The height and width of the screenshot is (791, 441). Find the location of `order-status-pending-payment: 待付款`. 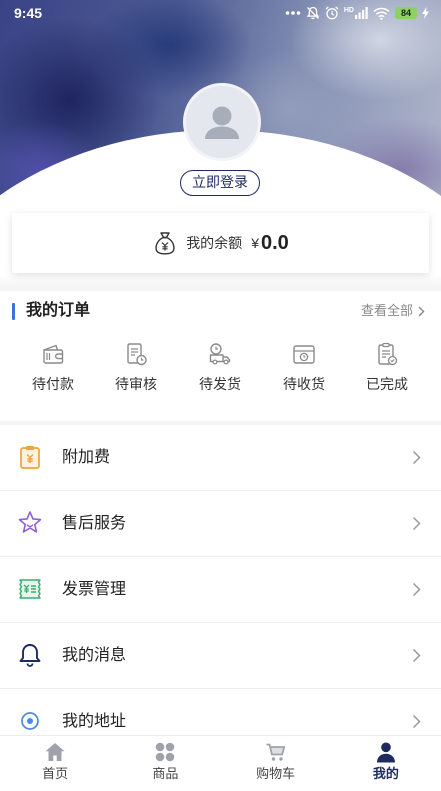

order-status-pending-payment: 待付款 is located at coordinates (53, 377).